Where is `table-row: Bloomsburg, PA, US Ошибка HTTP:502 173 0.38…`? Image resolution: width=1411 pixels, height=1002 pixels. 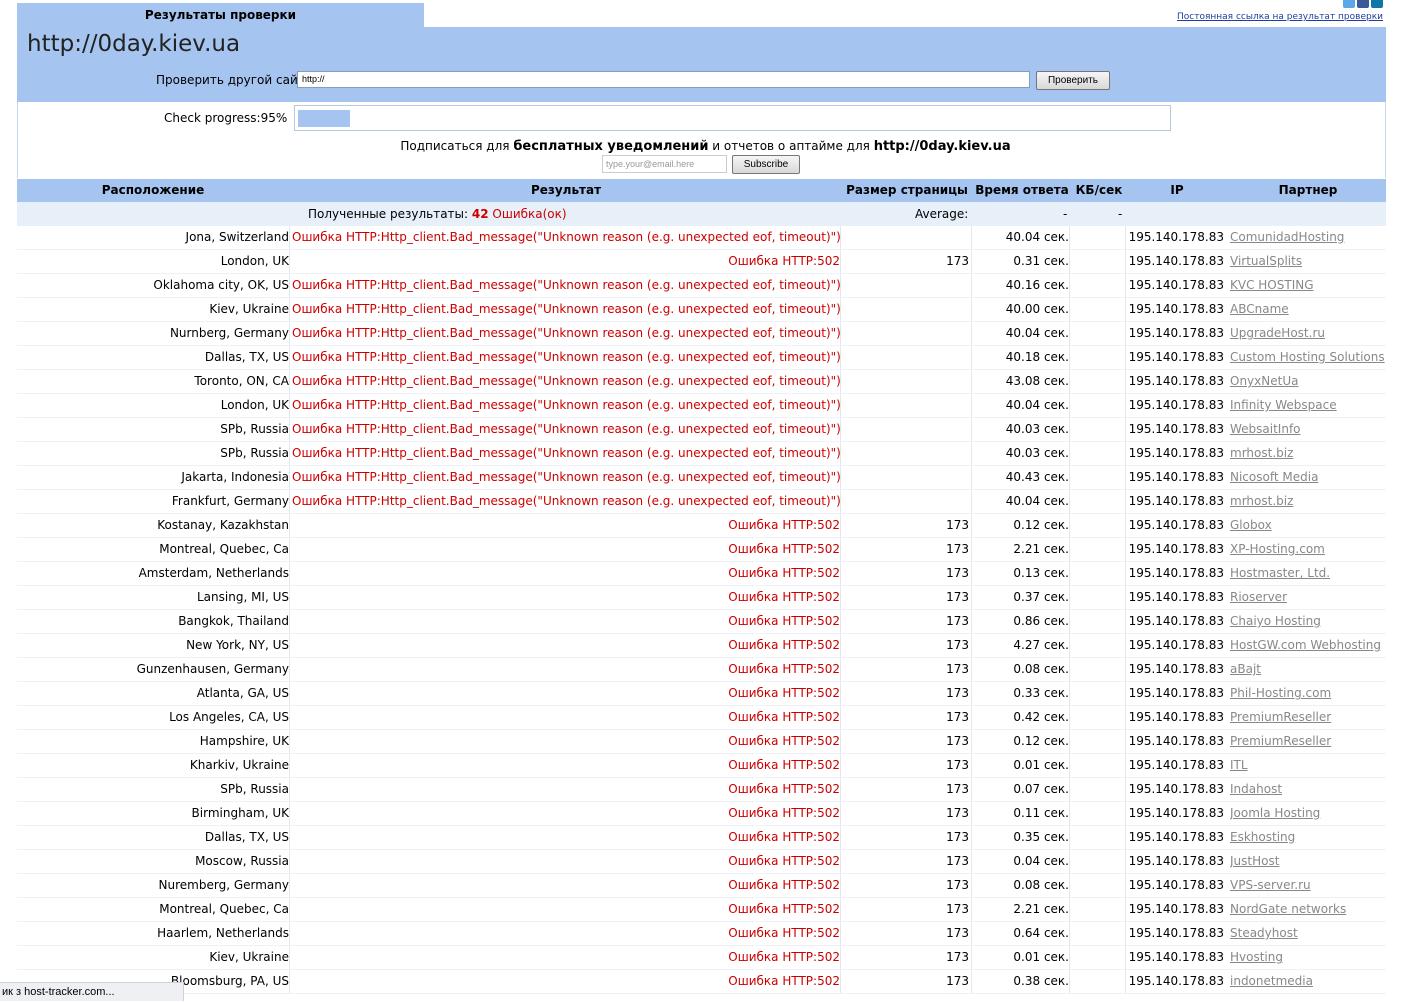
table-row: Bloomsburg, PA, US Ошибка HTTP:502 173 0.38… is located at coordinates (701, 982).